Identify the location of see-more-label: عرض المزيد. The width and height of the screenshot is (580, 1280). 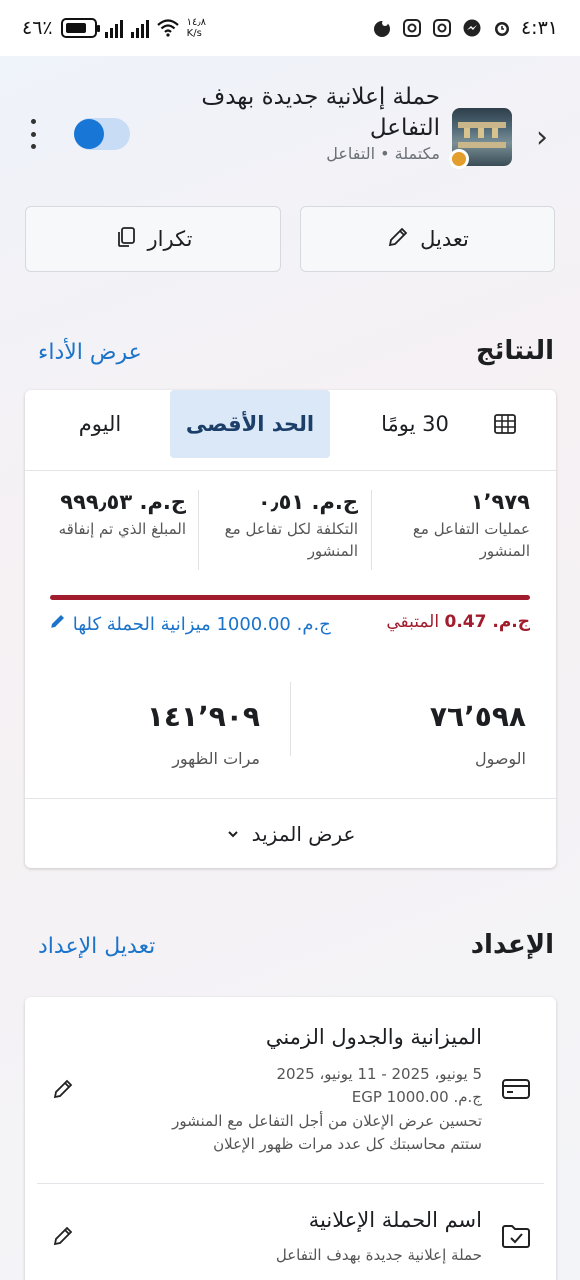
(303, 833).